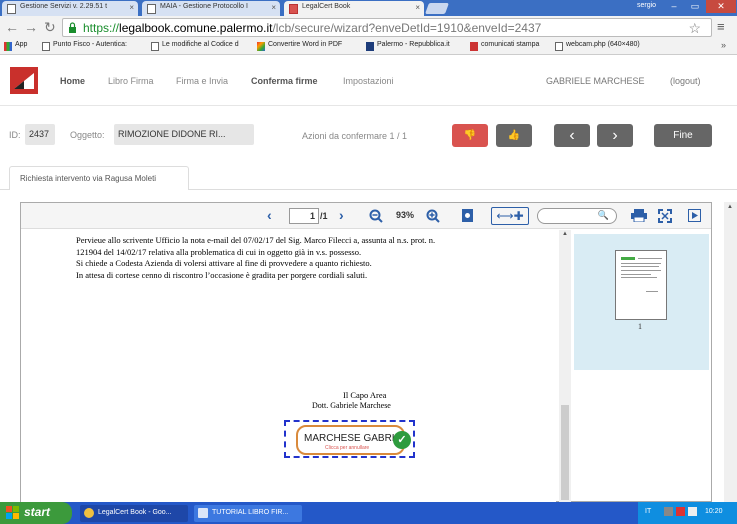 This screenshot has height=524, width=737. Describe the element at coordinates (284, 81) in the screenshot. I see `nav-conferma-firme: Conferma firme` at that location.